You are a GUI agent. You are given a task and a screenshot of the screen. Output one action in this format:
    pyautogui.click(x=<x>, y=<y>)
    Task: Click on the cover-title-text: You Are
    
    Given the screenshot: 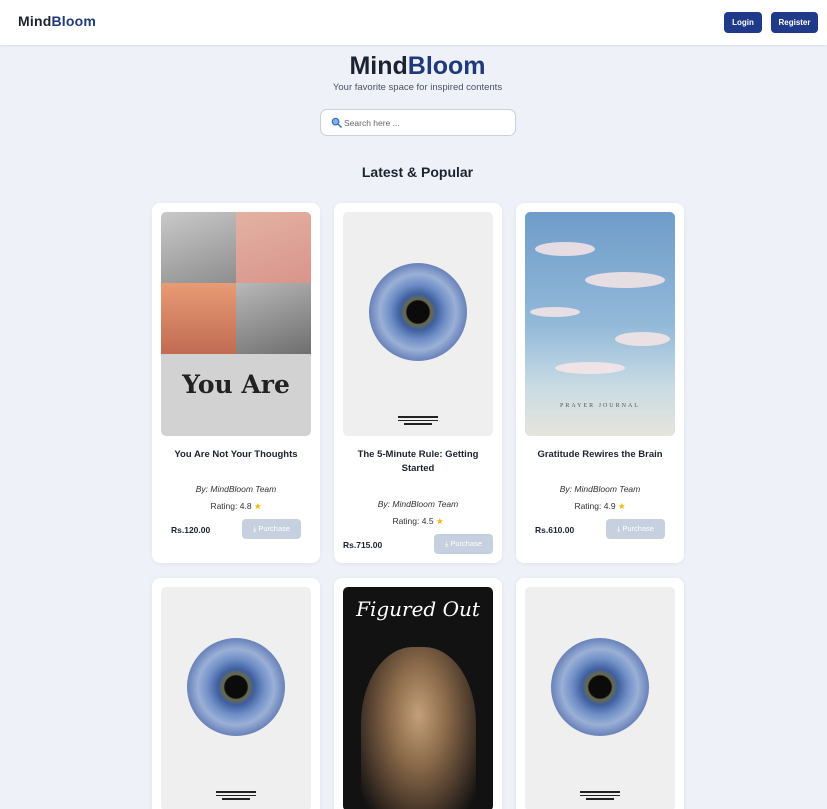 What is the action you would take?
    pyautogui.click(x=236, y=384)
    